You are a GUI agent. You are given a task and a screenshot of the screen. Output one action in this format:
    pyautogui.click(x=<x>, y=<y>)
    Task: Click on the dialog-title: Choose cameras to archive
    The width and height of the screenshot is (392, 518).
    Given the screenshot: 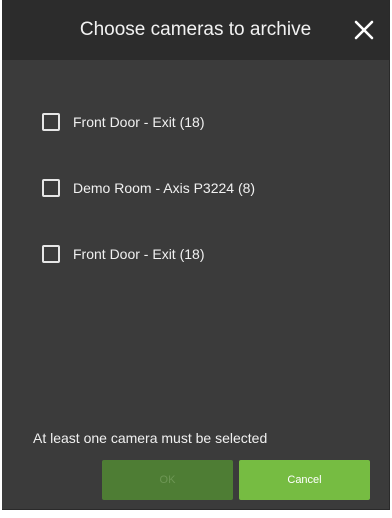 What is the action you would take?
    pyautogui.click(x=195, y=29)
    